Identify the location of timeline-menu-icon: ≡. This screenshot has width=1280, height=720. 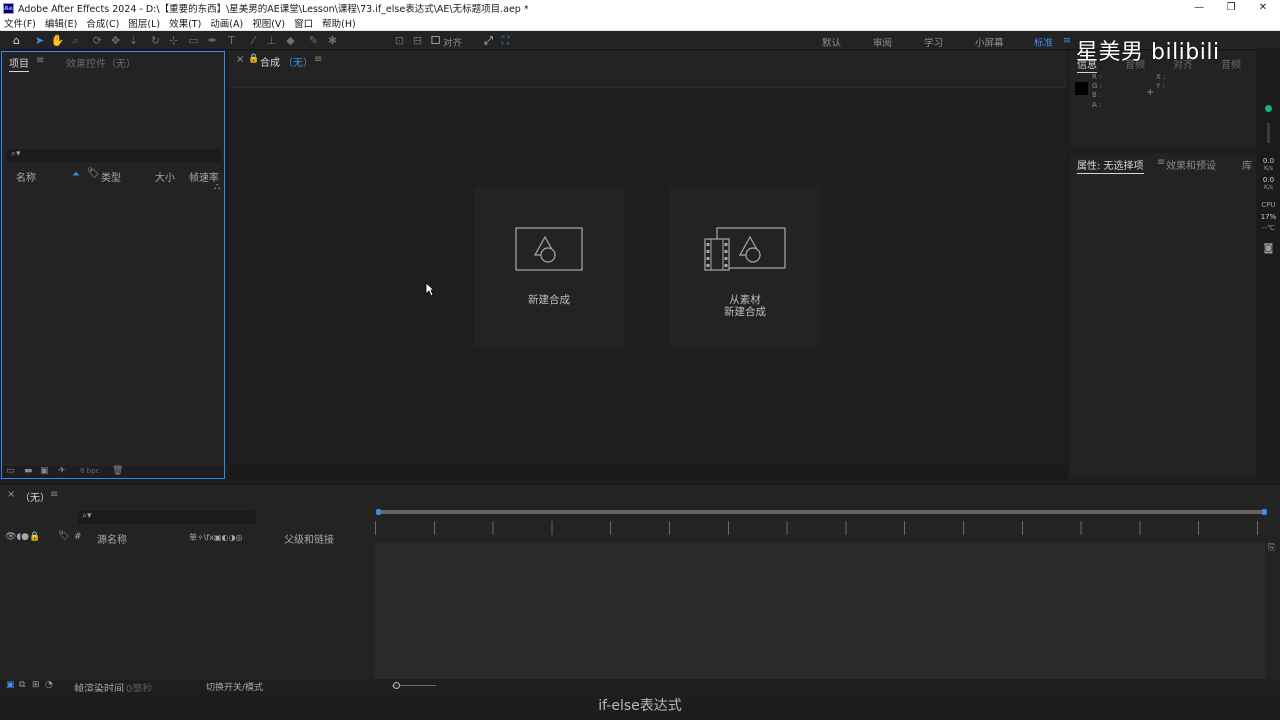
(54, 494).